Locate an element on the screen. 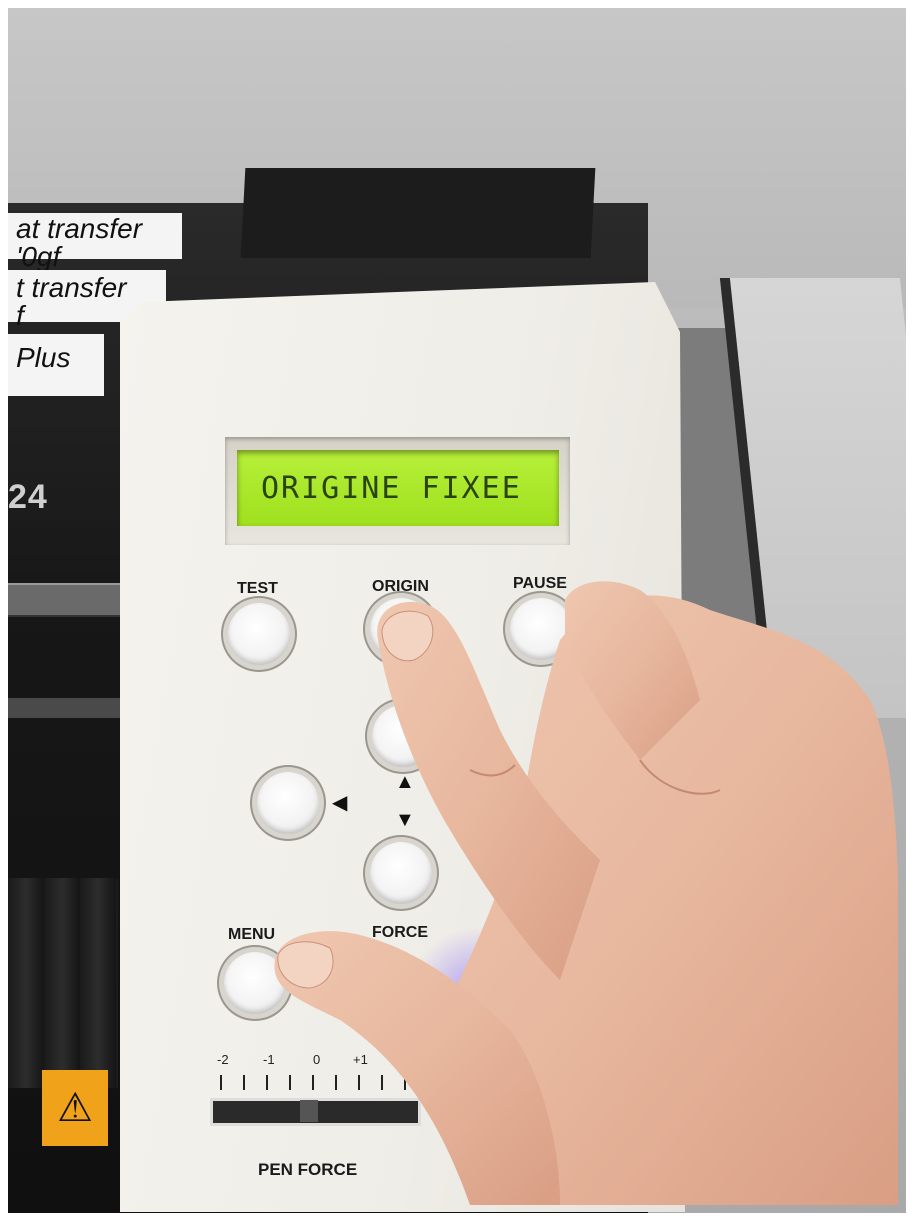 The height and width of the screenshot is (1221, 914). lcd-display: ORIGINE FIXEE is located at coordinates (398, 488).